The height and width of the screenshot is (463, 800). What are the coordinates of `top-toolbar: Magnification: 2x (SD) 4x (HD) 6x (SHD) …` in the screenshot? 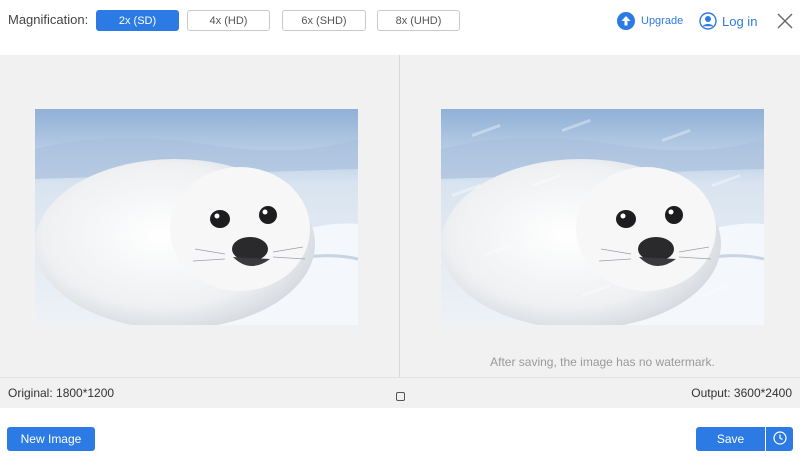 It's located at (400, 27).